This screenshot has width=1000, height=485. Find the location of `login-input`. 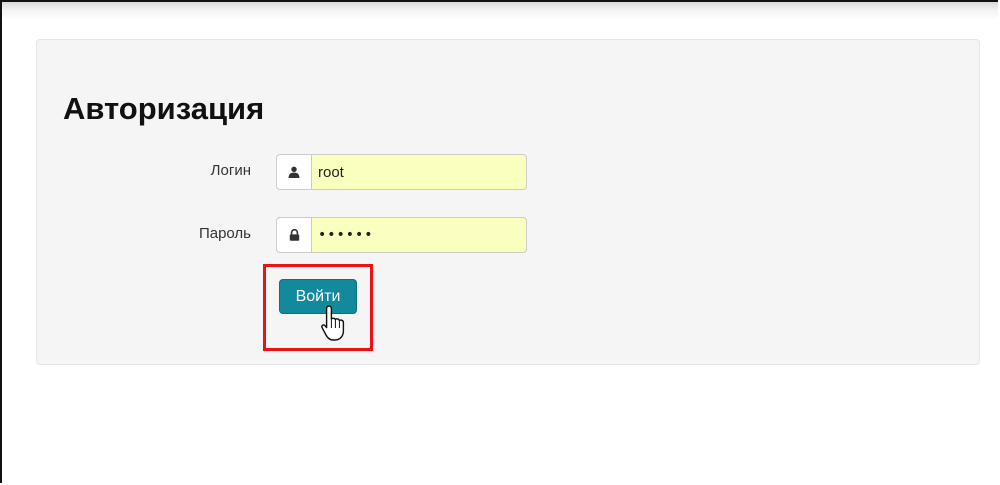

login-input is located at coordinates (419, 172).